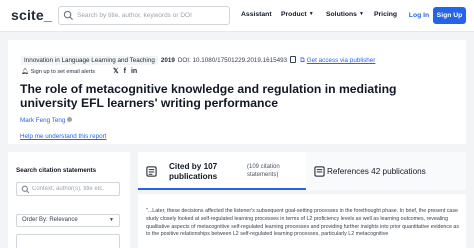 The width and height of the screenshot is (474, 248). What do you see at coordinates (62, 72) in the screenshot?
I see `alerts-label: Sign up to set email alerts` at bounding box center [62, 72].